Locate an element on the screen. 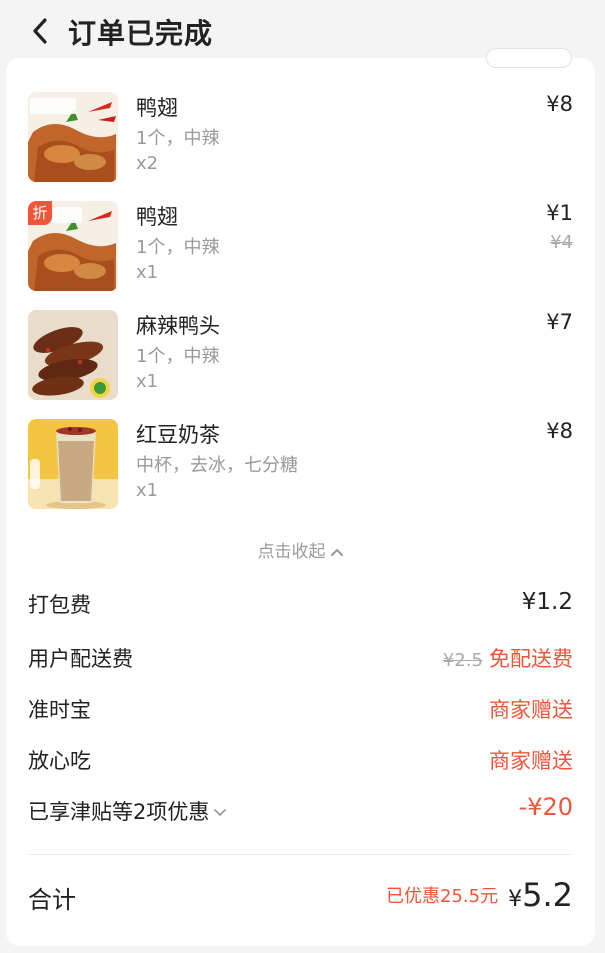 This screenshot has width=605, height=953. item-quantity: x2 is located at coordinates (147, 163).